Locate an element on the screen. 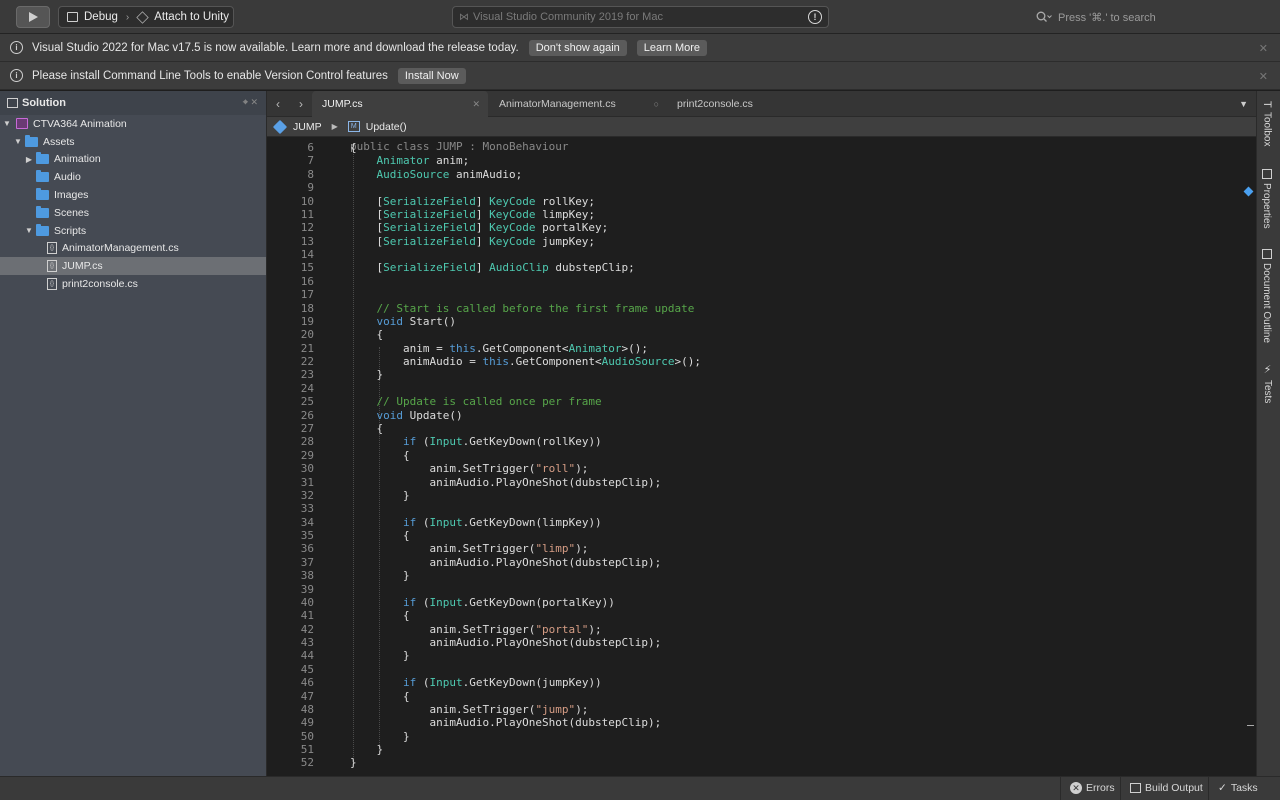 The height and width of the screenshot is (800, 1280). tasks-pad-button: ✓ Tasks is located at coordinates (1238, 788).